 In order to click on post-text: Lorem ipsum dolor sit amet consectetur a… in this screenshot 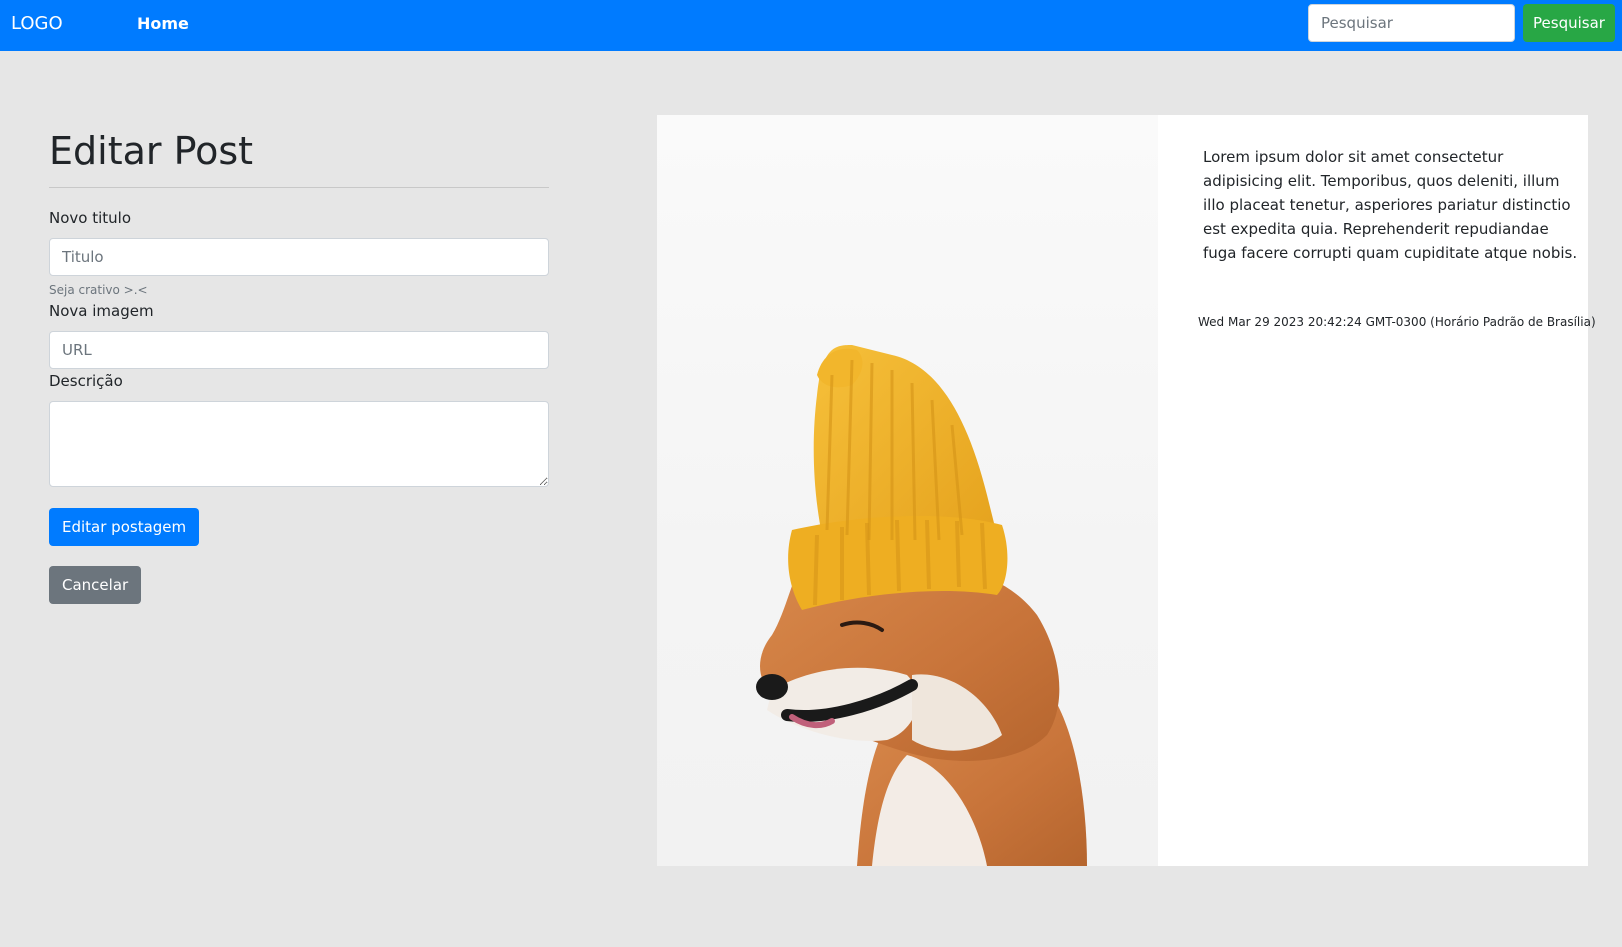, I will do `click(1390, 205)`.